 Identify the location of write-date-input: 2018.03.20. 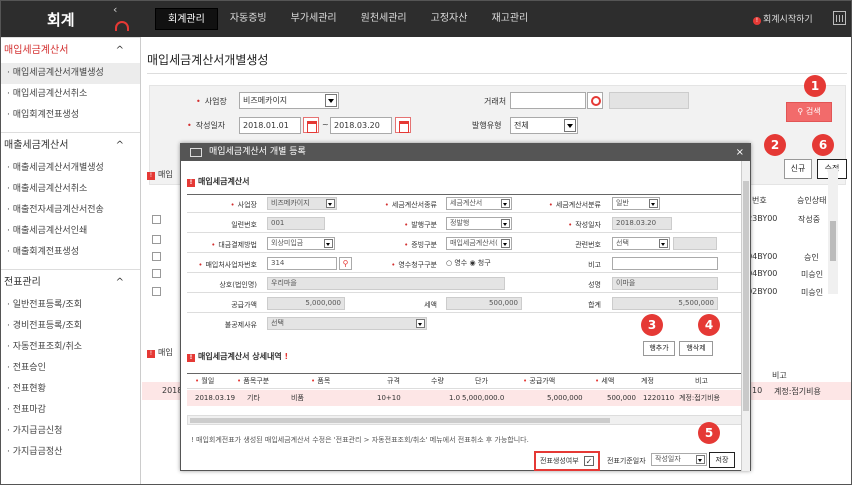
(642, 223).